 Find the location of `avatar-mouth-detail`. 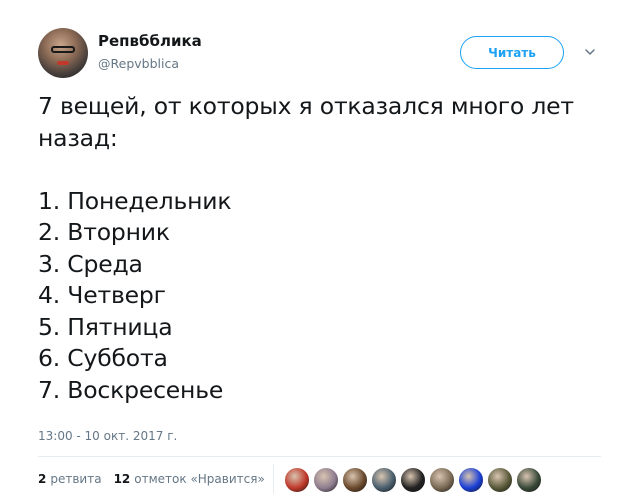

avatar-mouth-detail is located at coordinates (63, 63).